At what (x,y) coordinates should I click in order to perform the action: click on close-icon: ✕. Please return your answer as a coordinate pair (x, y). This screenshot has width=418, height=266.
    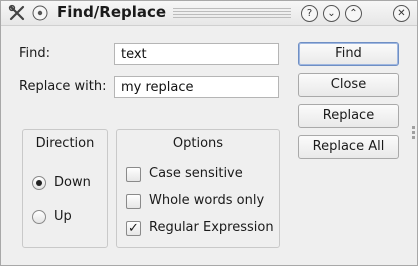
    Looking at the image, I should click on (401, 13).